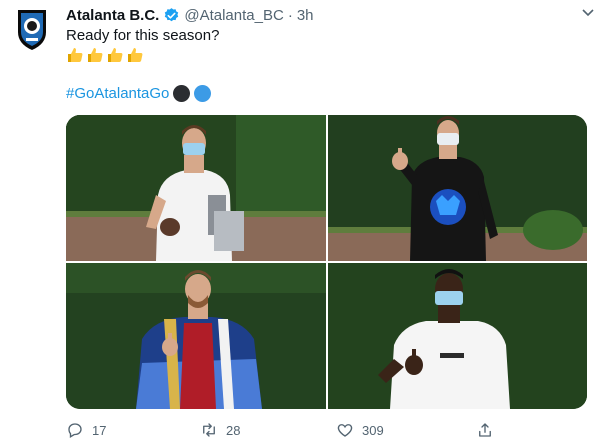 The height and width of the screenshot is (448, 600). What do you see at coordinates (171, 15) in the screenshot?
I see `verified-badge-icon` at bounding box center [171, 15].